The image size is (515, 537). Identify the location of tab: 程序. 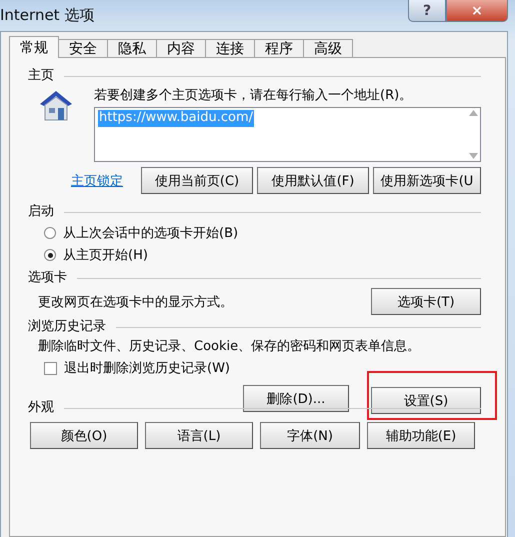
(279, 48).